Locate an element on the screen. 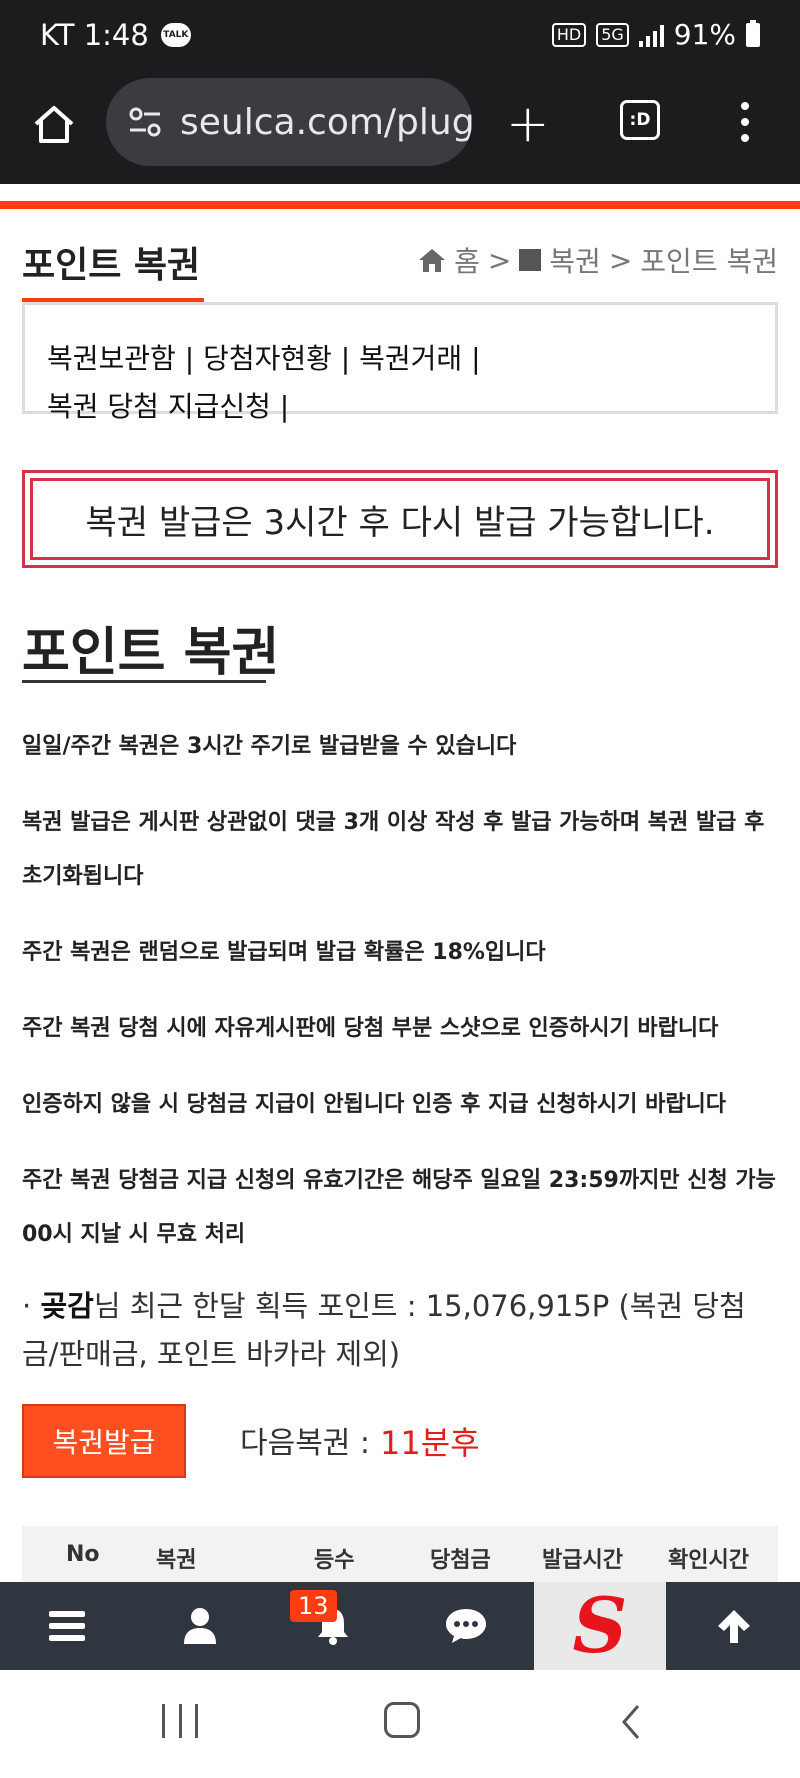 The width and height of the screenshot is (800, 1778). hd-icon: HD is located at coordinates (569, 34).